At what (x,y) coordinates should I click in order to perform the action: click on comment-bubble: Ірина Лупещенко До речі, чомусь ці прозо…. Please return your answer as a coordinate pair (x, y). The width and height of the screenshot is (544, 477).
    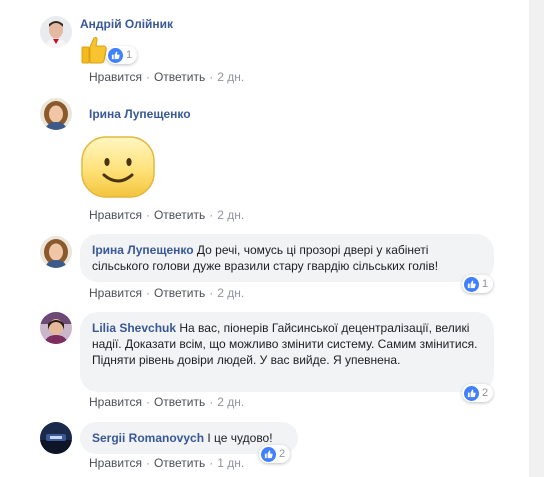
    Looking at the image, I should click on (287, 258).